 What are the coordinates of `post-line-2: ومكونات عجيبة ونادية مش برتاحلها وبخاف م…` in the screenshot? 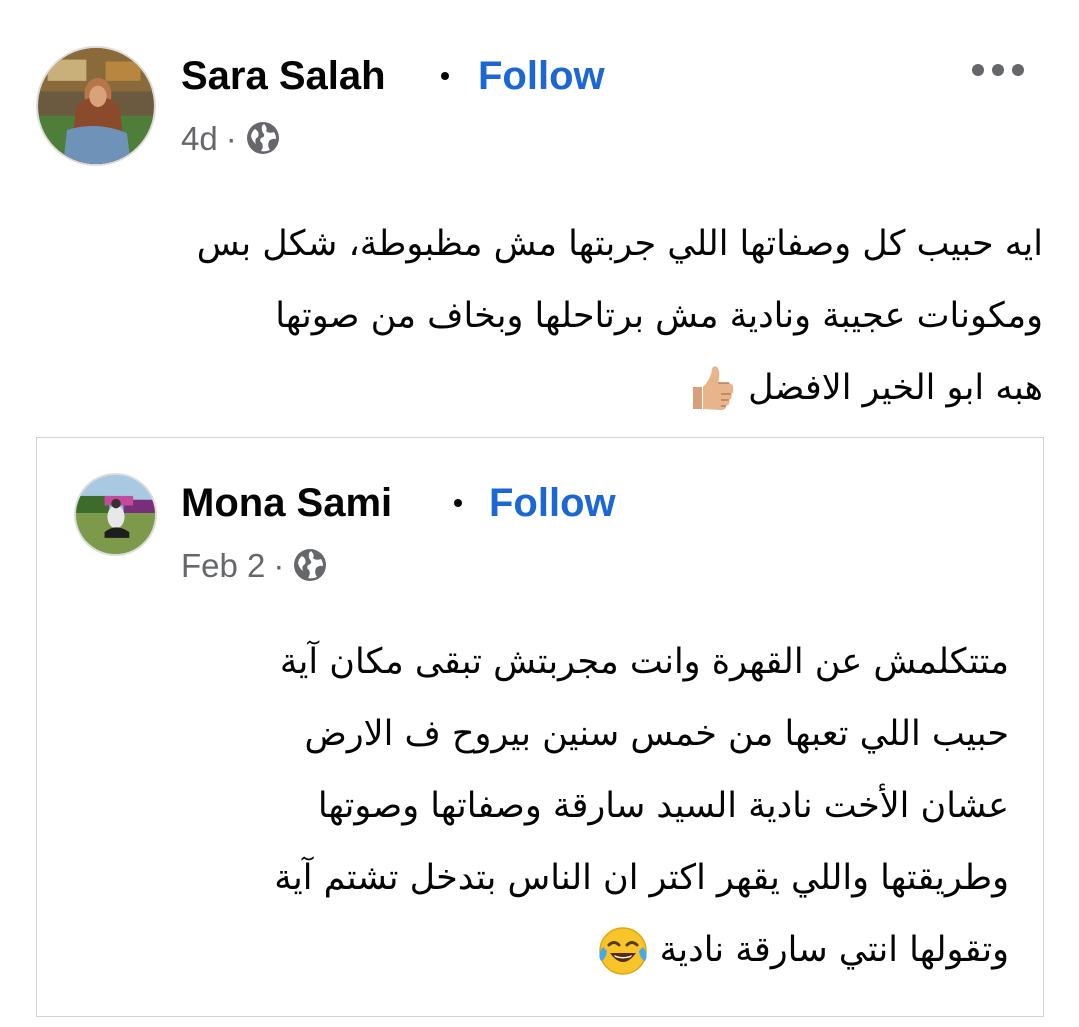 It's located at (659, 316).